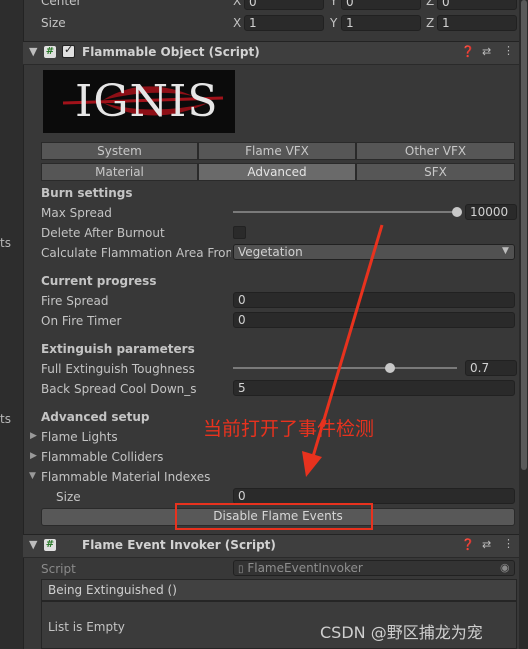  I want to click on component-enabled-checkbox: ✓, so click(68, 50).